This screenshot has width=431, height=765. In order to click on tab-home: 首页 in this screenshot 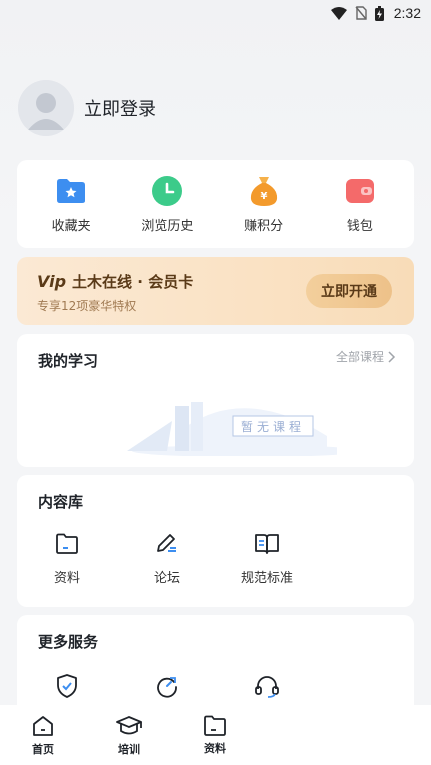, I will do `click(43, 735)`.